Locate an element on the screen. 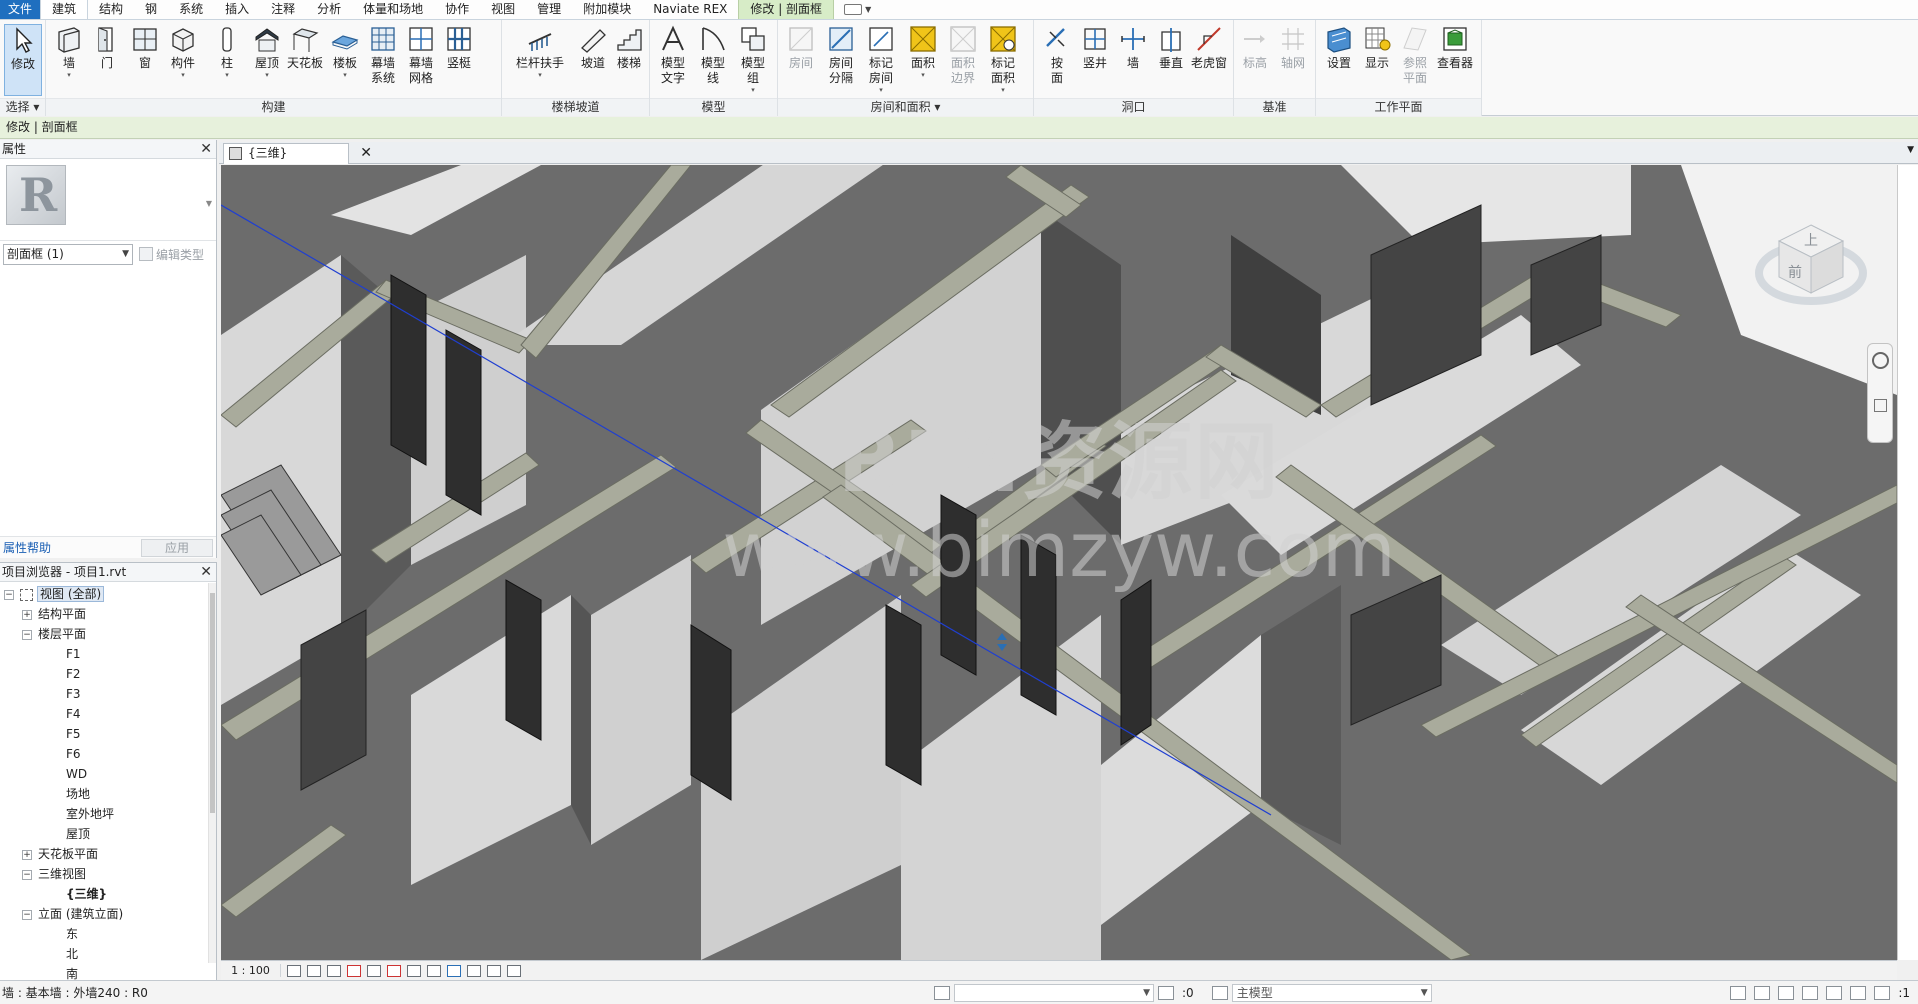 This screenshot has height=1004, width=1918. show-workplane-button: 显示 is located at coordinates (1377, 60).